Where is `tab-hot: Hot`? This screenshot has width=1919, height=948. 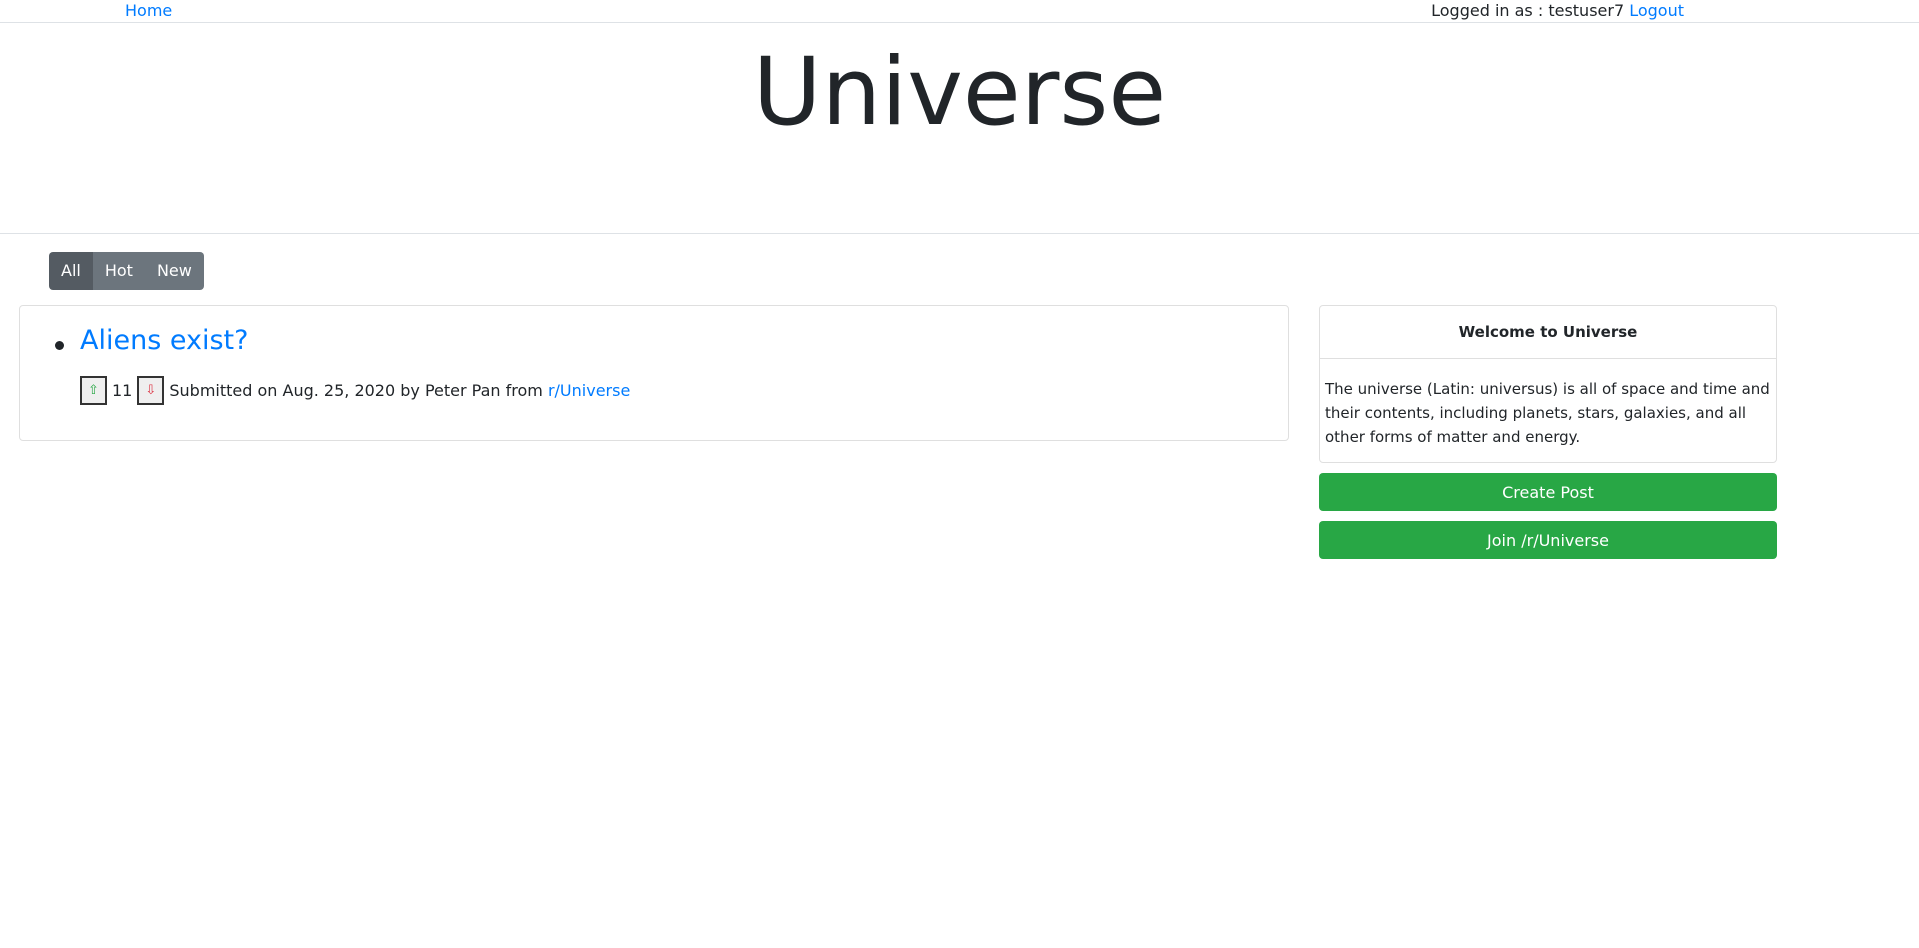
tab-hot: Hot is located at coordinates (118, 271).